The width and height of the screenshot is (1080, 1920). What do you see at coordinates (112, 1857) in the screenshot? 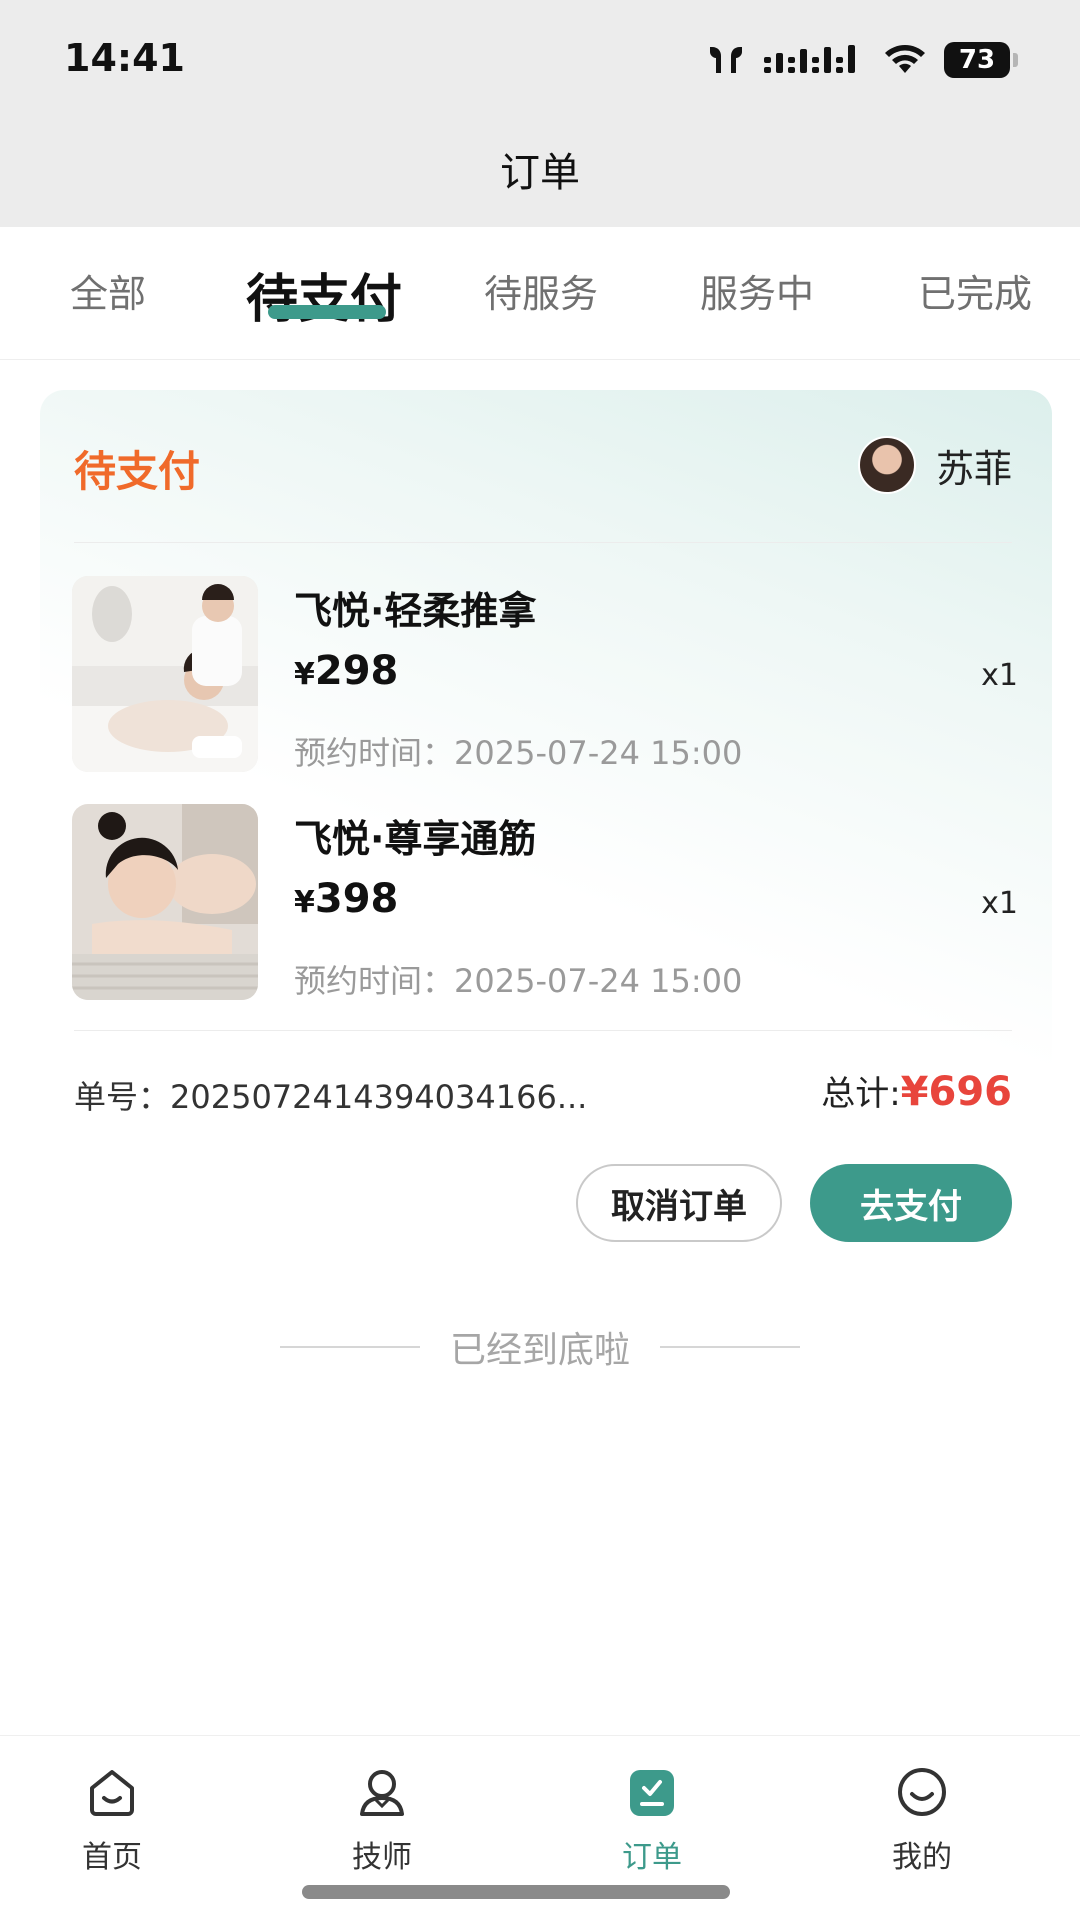
I see `nav-home-label: 首页` at bounding box center [112, 1857].